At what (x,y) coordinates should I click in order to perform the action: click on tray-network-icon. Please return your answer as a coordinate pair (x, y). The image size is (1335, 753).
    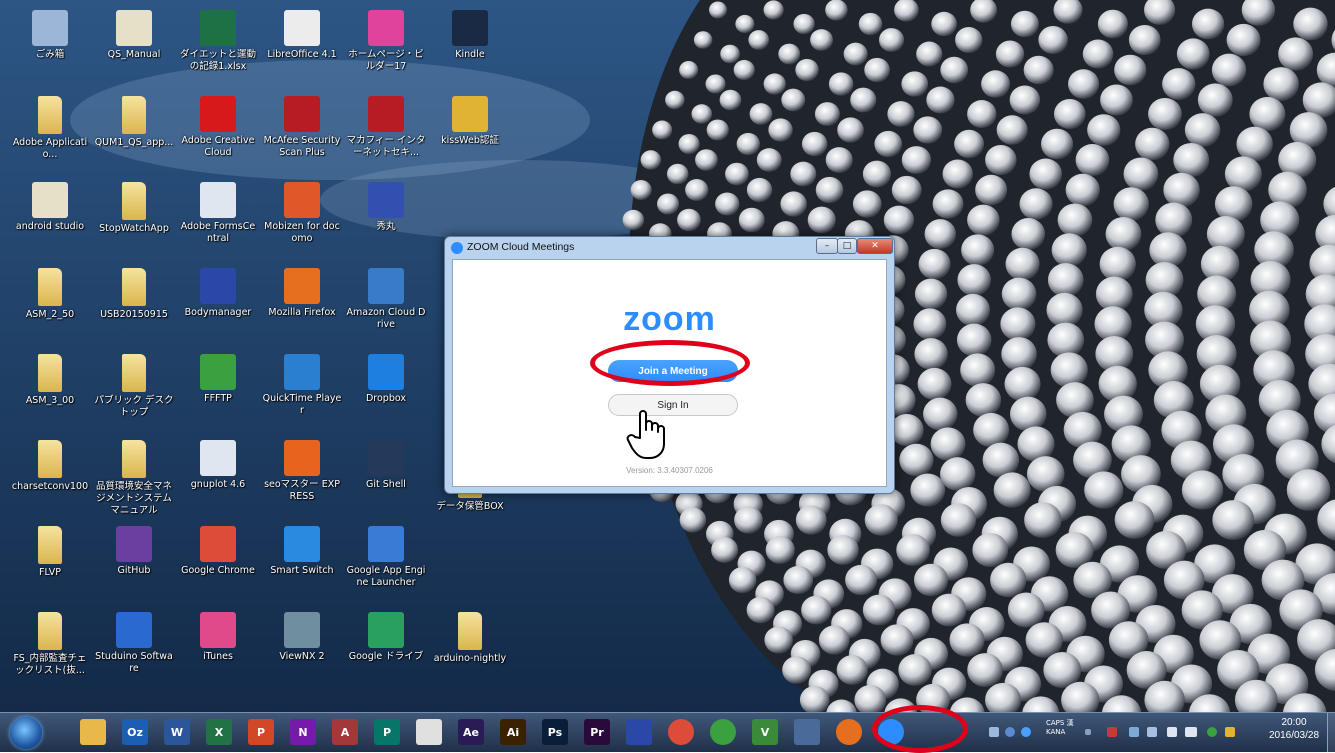
    Looking at the image, I should click on (1134, 732).